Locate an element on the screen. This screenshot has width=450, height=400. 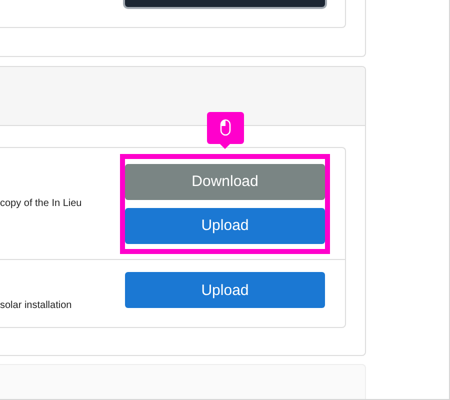
mouse-icon is located at coordinates (225, 127).